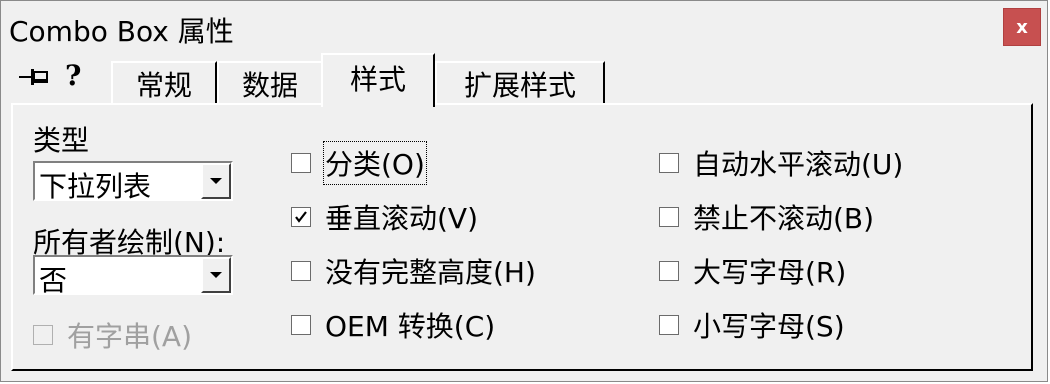 Image resolution: width=1050 pixels, height=384 pixels. I want to click on title-bar: Combo Box 属性 x, so click(524, 27).